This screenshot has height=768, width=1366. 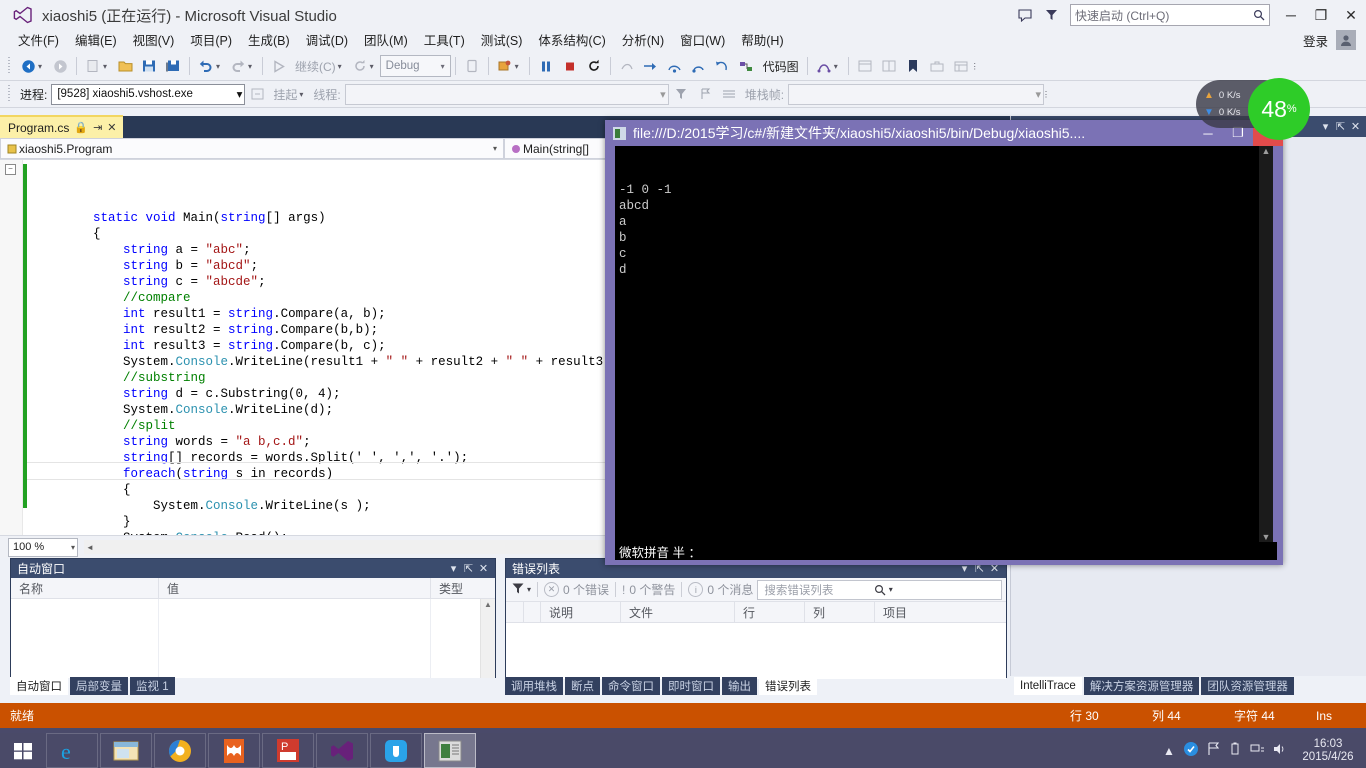 What do you see at coordinates (11, 347) in the screenshot?
I see `glyph-margin: −` at bounding box center [11, 347].